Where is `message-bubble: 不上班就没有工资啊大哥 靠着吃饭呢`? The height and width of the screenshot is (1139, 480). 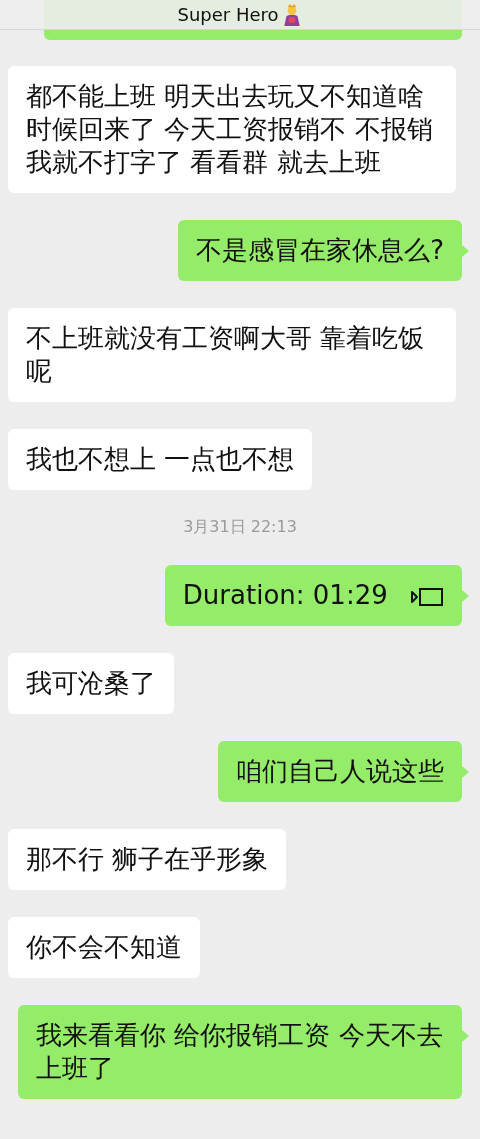 message-bubble: 不上班就没有工资啊大哥 靠着吃饭呢 is located at coordinates (232, 355).